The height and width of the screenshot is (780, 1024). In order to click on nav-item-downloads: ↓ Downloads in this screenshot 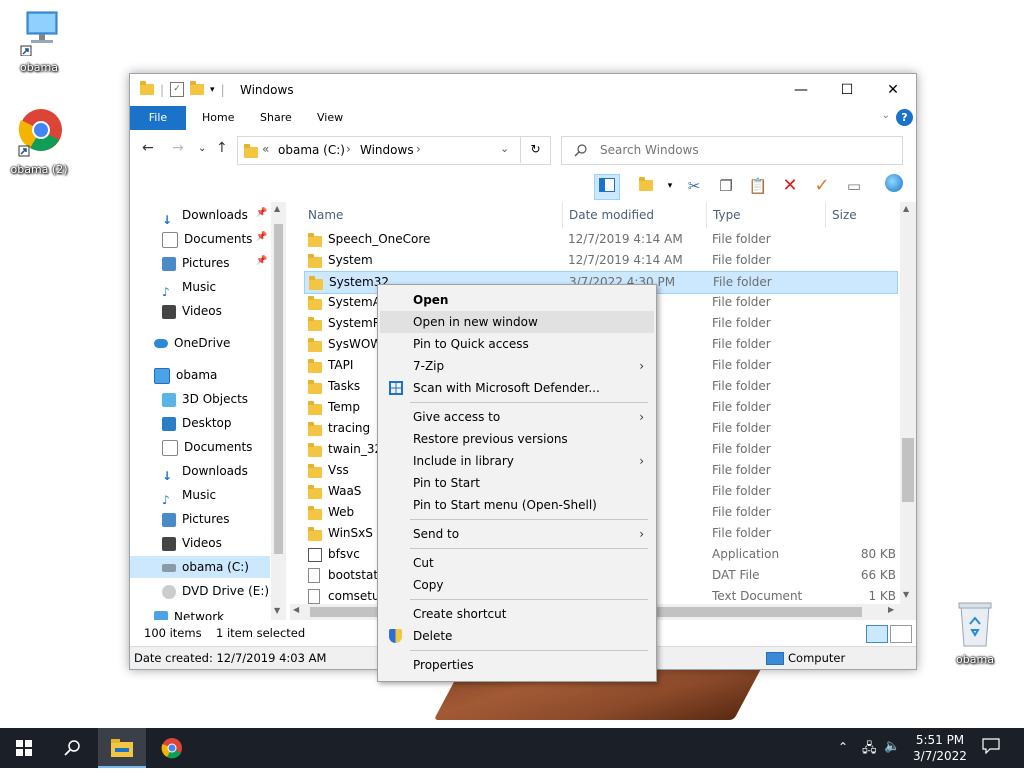, I will do `click(205, 215)`.